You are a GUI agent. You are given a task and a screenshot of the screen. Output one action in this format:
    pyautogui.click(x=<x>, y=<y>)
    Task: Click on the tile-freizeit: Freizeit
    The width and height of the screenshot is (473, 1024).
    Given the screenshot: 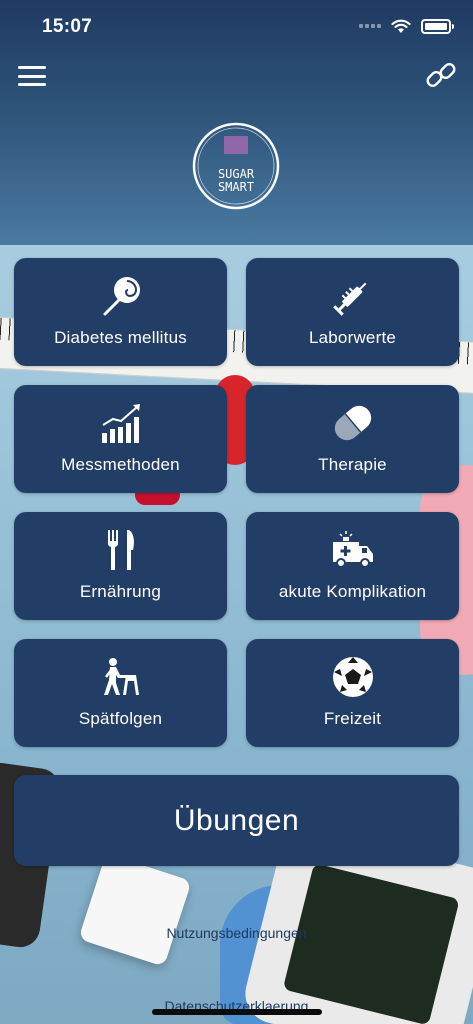 What is the action you would take?
    pyautogui.click(x=352, y=693)
    